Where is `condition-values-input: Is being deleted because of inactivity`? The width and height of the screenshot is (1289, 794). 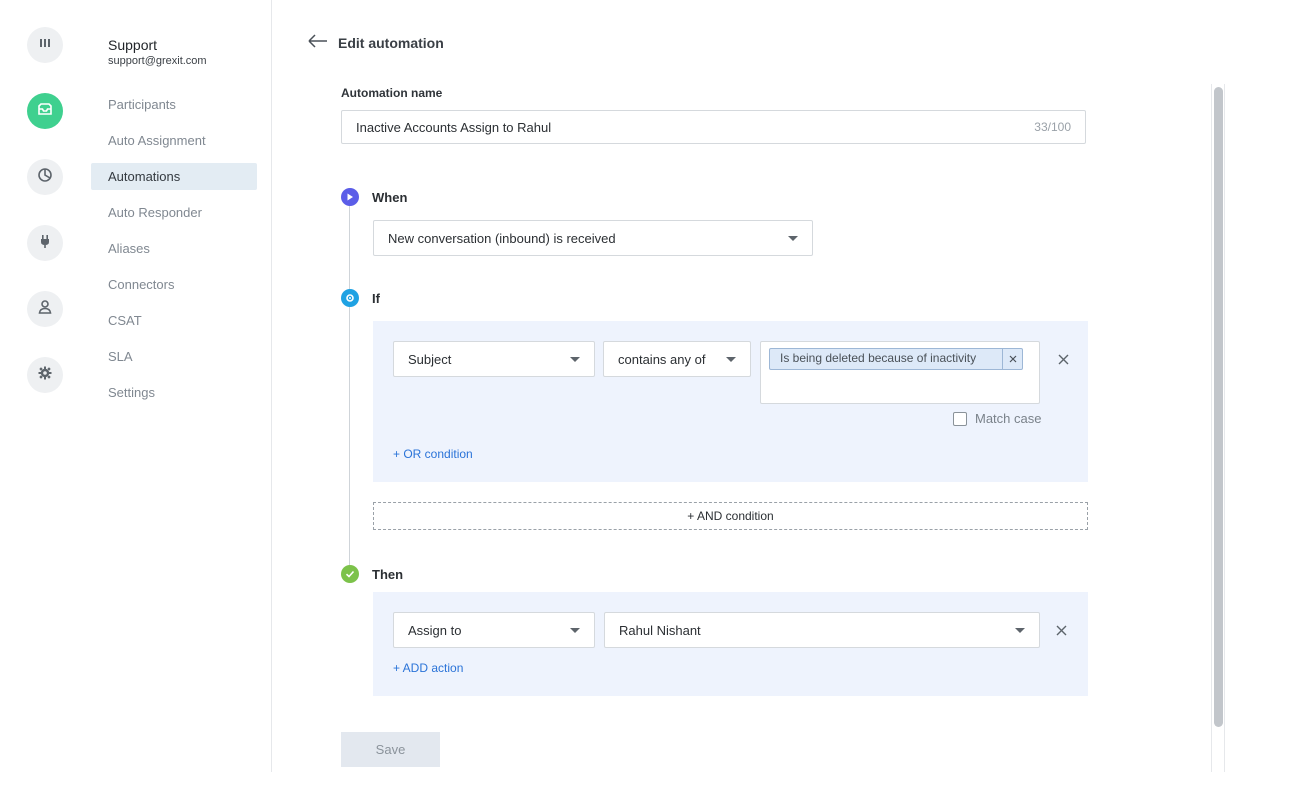
condition-values-input: Is being deleted because of inactivity is located at coordinates (900, 372).